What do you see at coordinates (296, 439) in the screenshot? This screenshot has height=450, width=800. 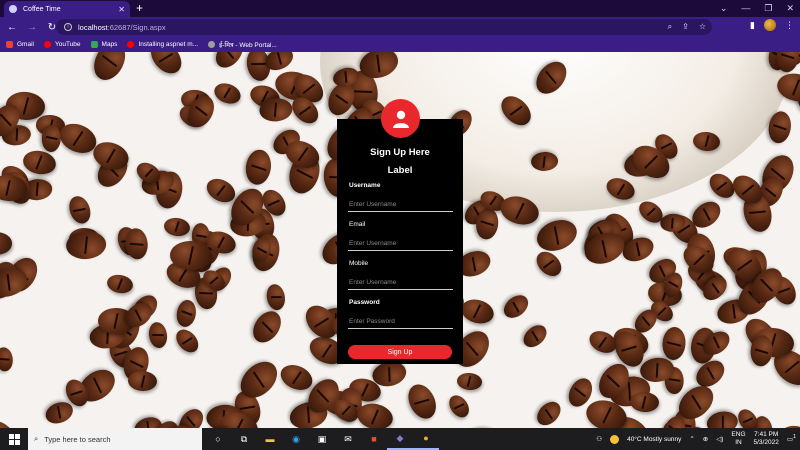 I see `edge-icon: ◉` at bounding box center [296, 439].